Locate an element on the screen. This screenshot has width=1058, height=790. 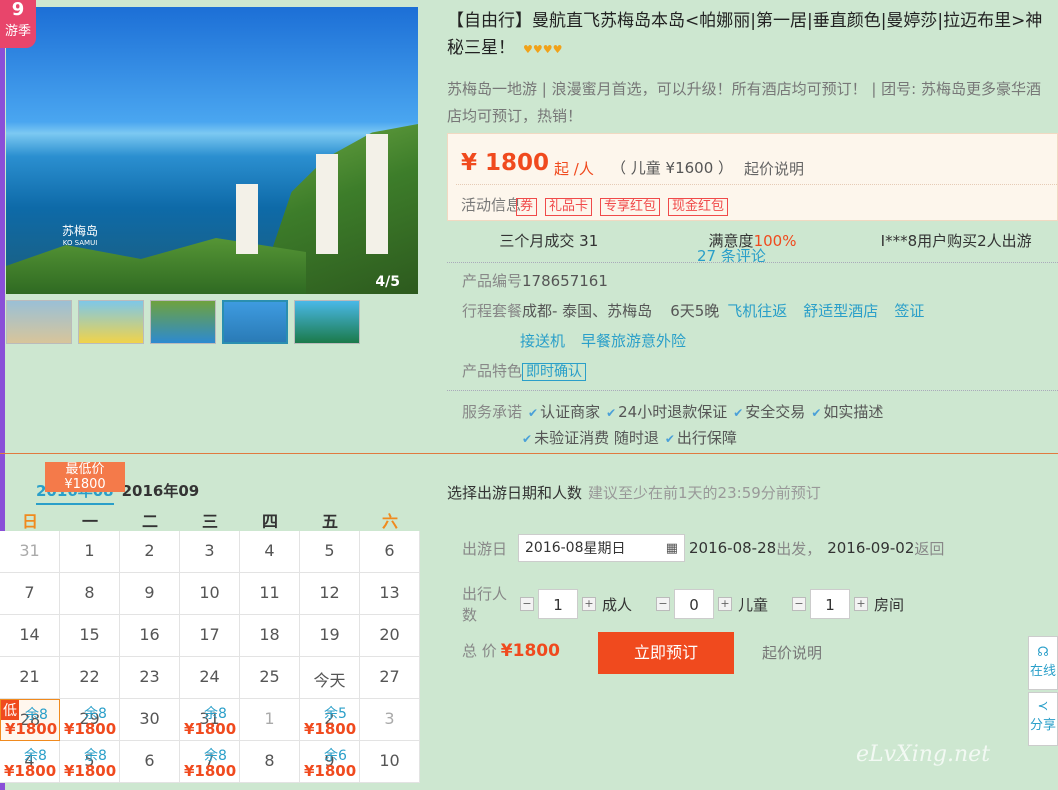
calendar-day: 11 is located at coordinates (270, 594).